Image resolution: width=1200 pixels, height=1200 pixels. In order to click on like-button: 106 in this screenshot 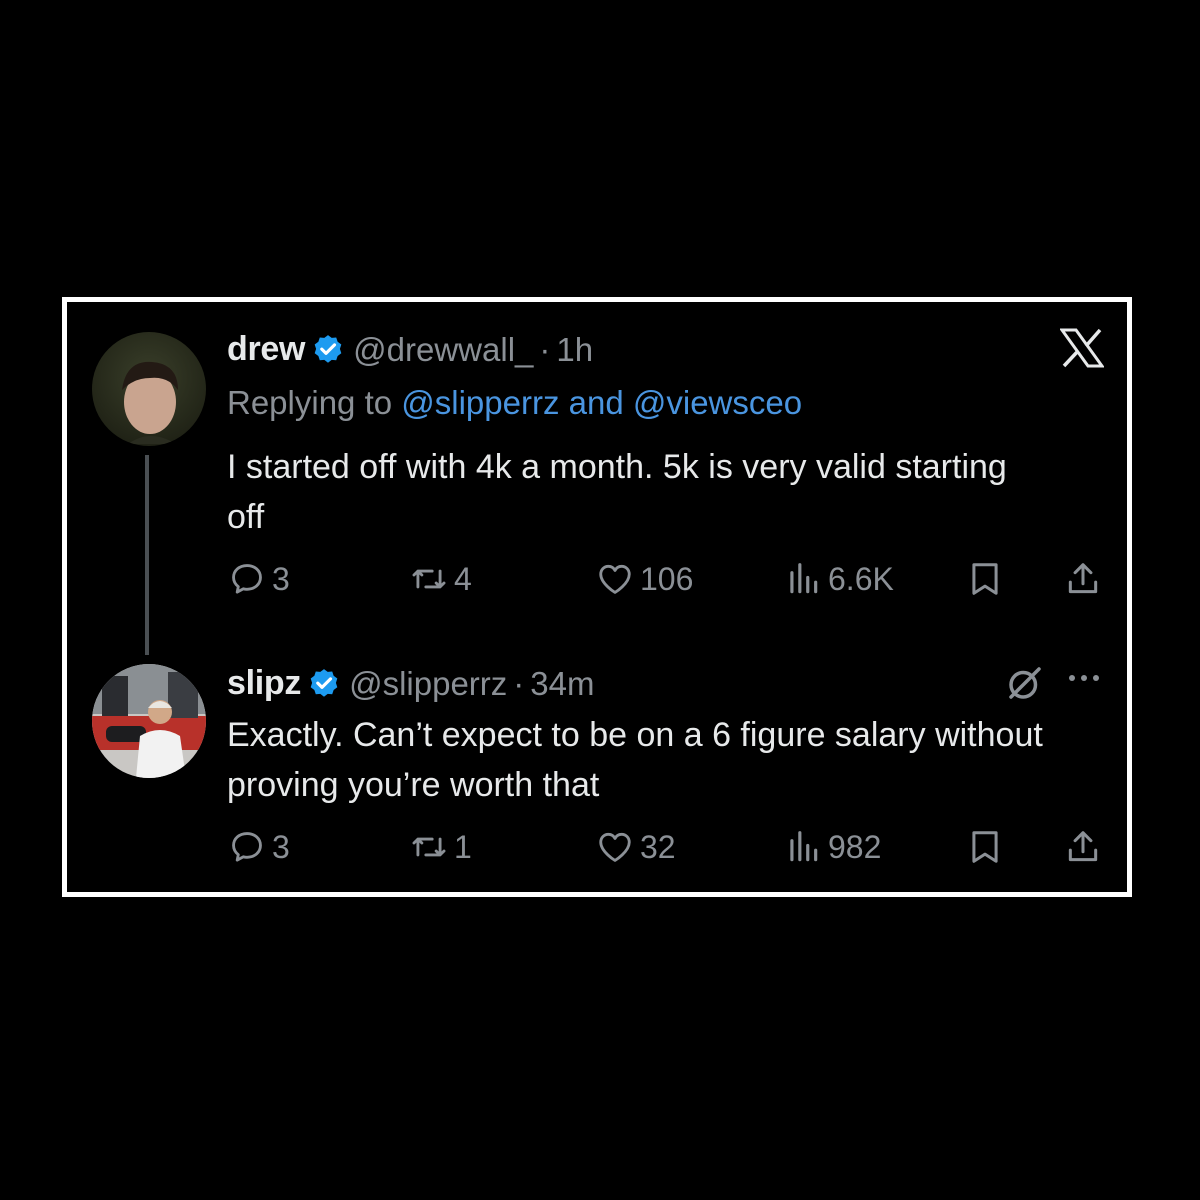, I will do `click(644, 579)`.